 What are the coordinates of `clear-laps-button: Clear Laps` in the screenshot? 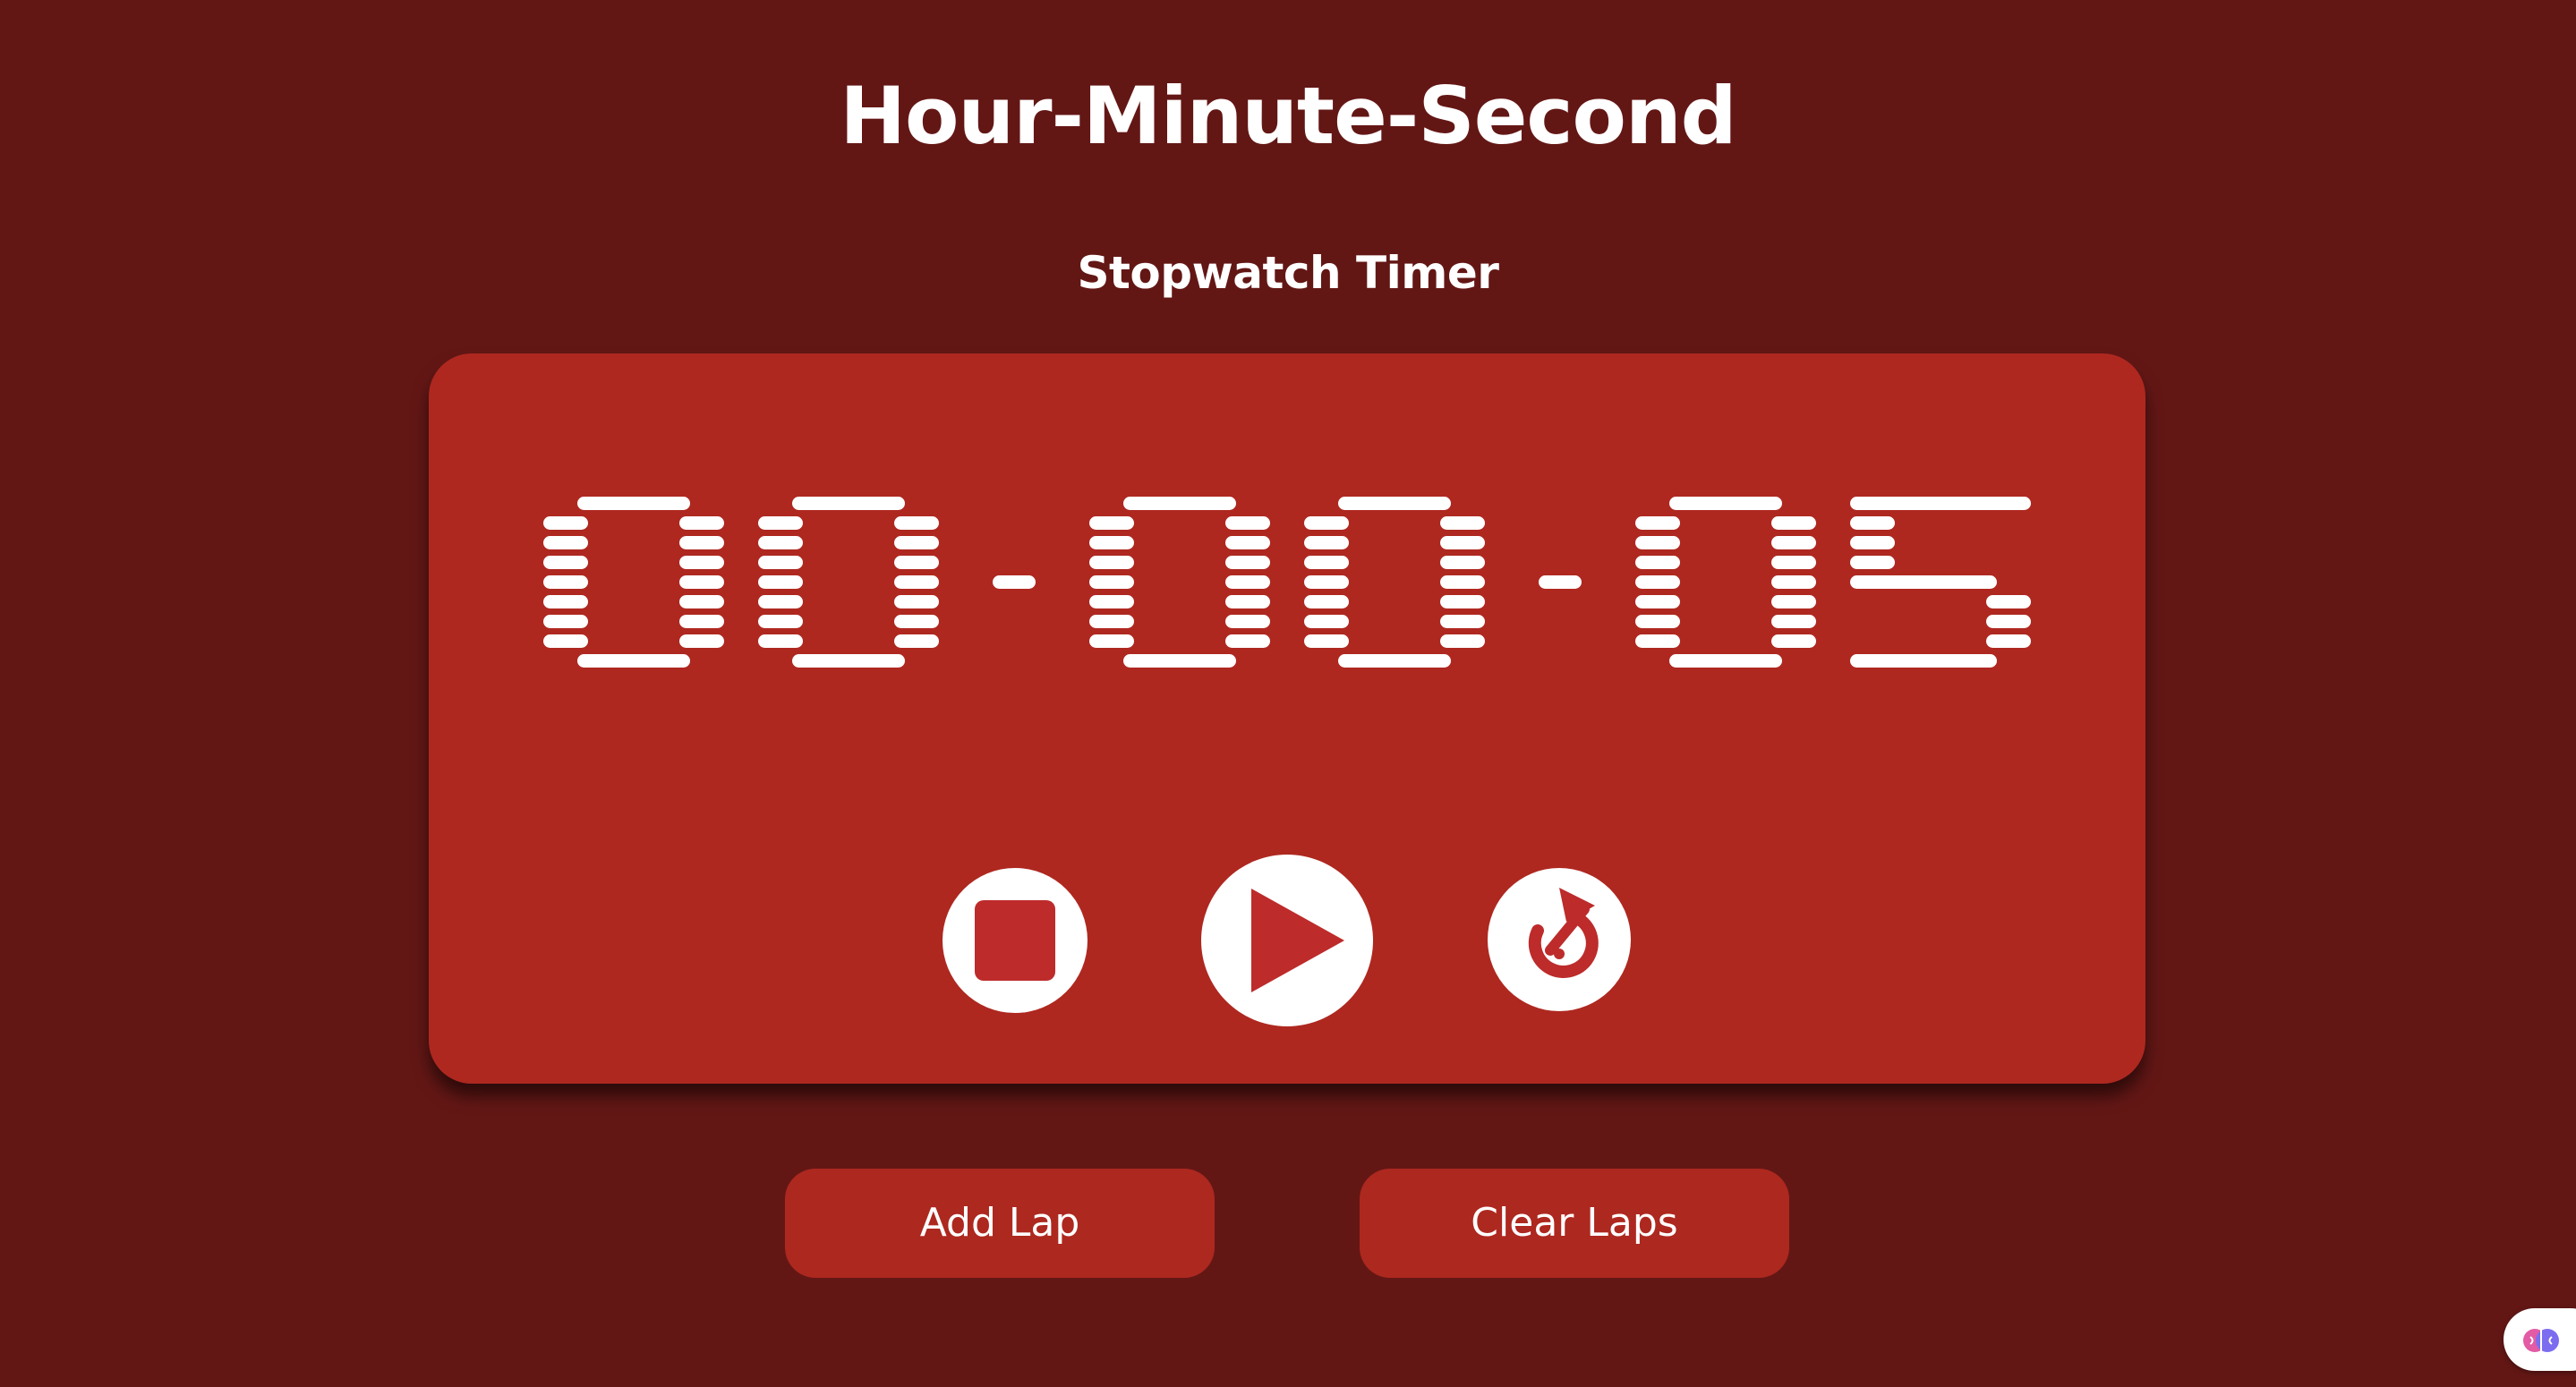 It's located at (1574, 1224).